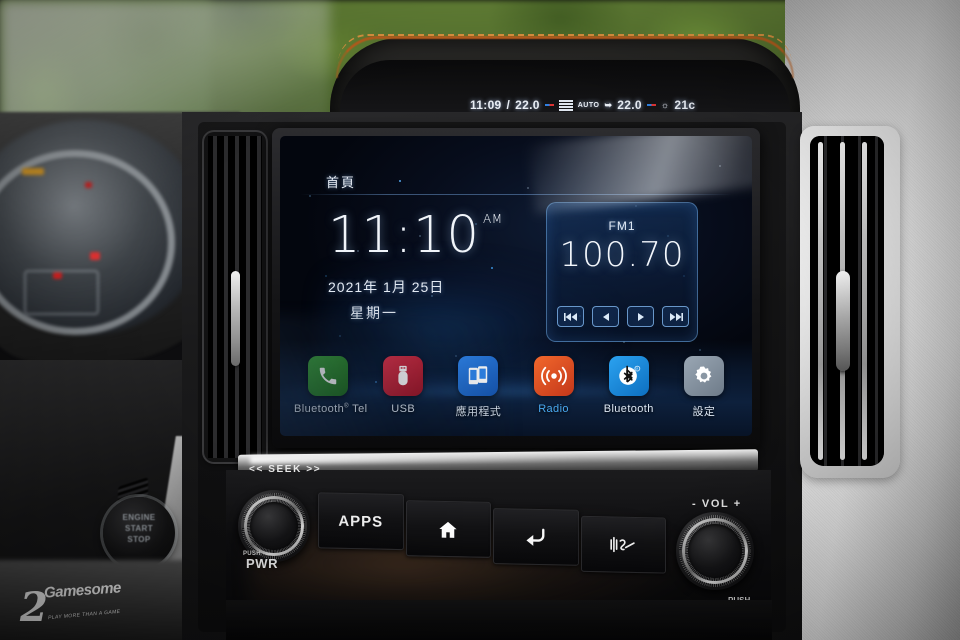 This screenshot has width=960, height=640. Describe the element at coordinates (374, 313) in the screenshot. I see `clock-weekday: 星期一` at that location.